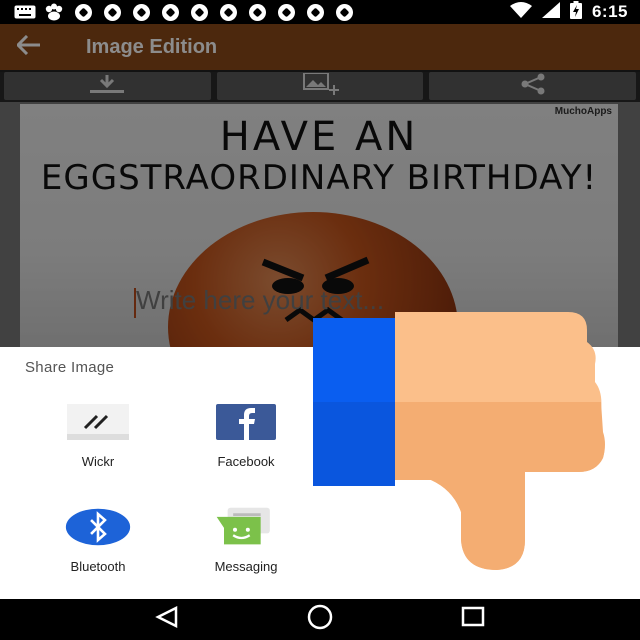 This screenshot has width=640, height=640. I want to click on facebook-icon, so click(246, 422).